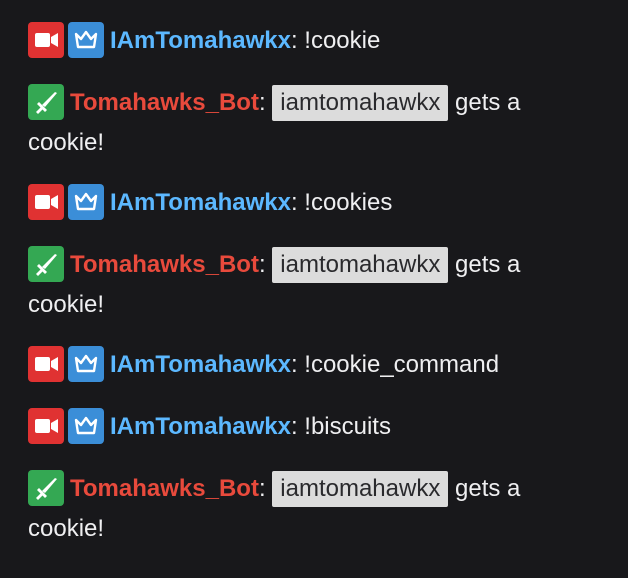  I want to click on chat-message: IAmTomahawkx: !cookie_command, so click(313, 365).